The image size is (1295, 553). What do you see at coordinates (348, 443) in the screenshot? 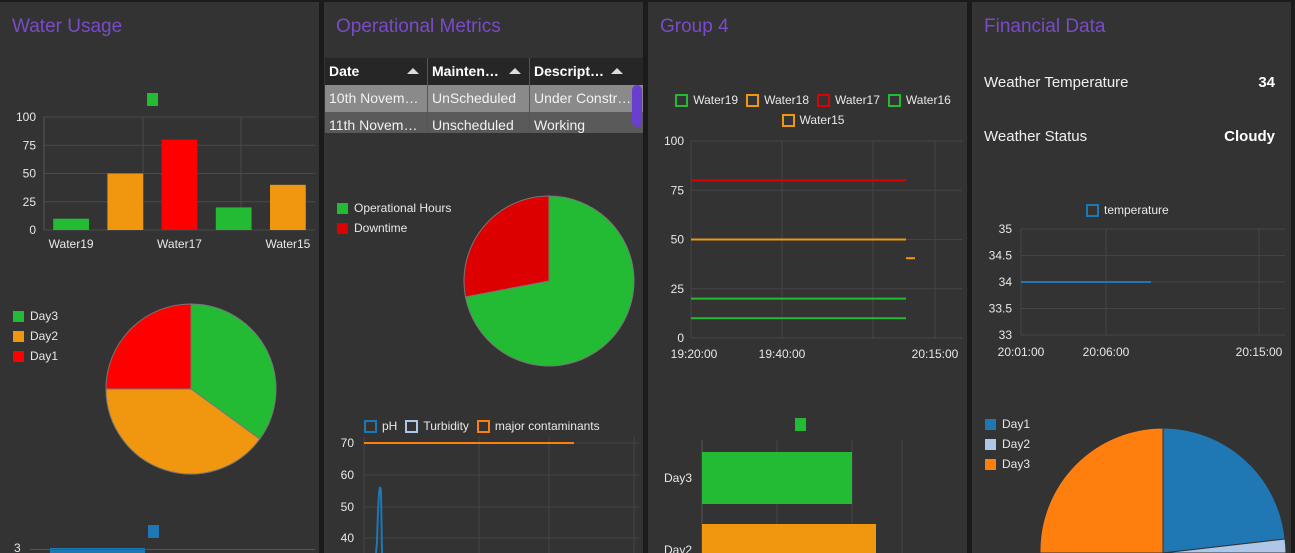
I see `y-tick-label: 70` at bounding box center [348, 443].